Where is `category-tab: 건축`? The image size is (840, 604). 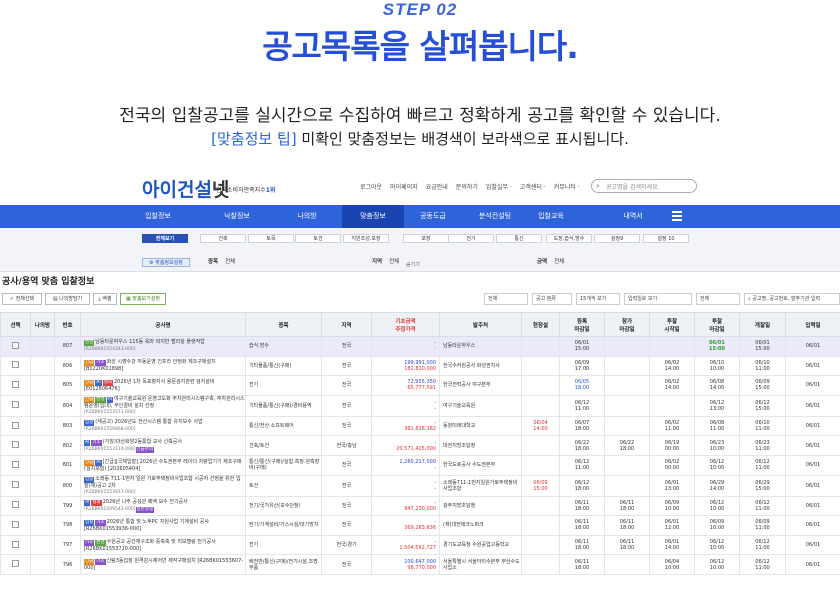
category-tab: 건축 is located at coordinates (223, 238).